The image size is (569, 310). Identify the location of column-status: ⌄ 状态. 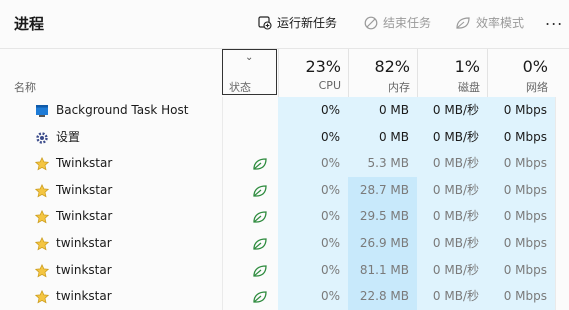
(249, 72).